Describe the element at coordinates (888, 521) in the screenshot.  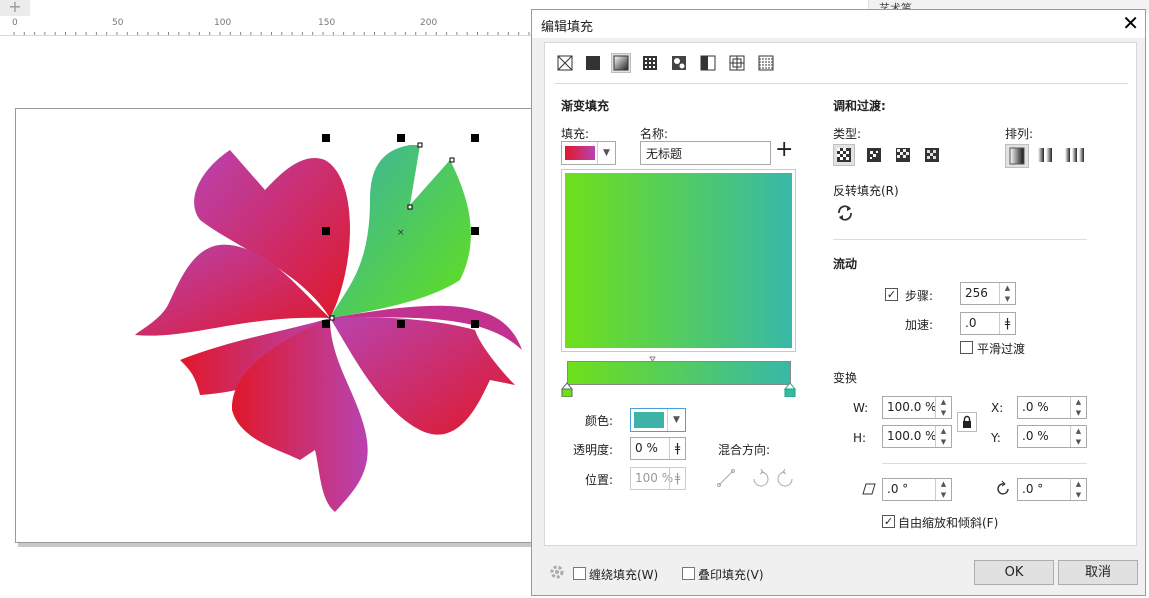
I see `free-scale-checkbox: ✓` at that location.